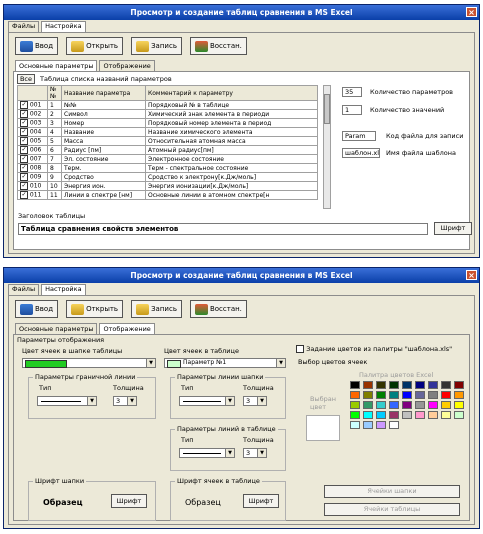 This screenshot has width=483, height=534. Describe the element at coordinates (24, 289) in the screenshot. I see `tab-files: Файлы` at that location.